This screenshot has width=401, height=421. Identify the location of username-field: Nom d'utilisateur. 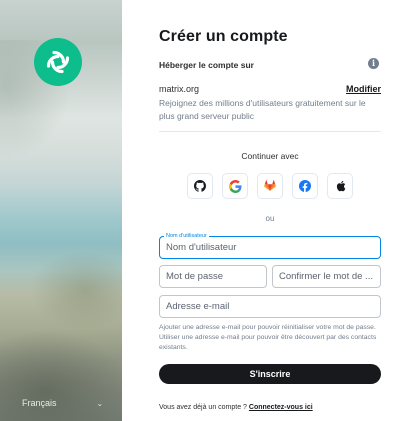
(270, 246).